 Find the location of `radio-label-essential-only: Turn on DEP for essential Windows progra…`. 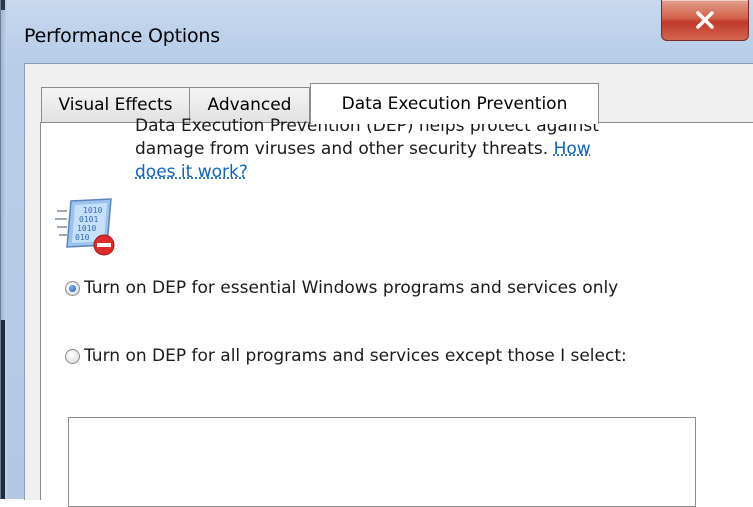

radio-label-essential-only: Turn on DEP for essential Windows progra… is located at coordinates (351, 288).